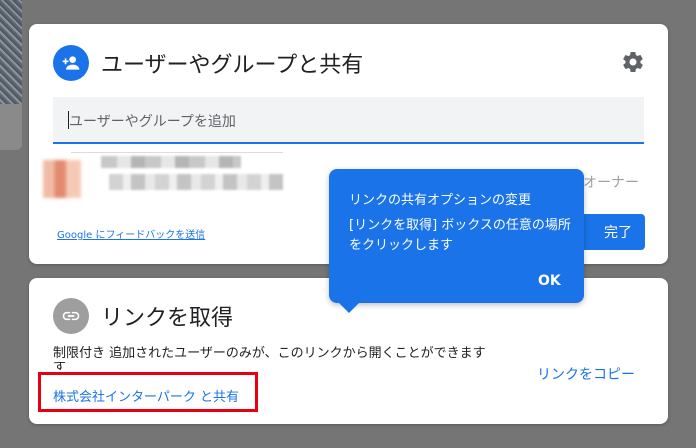 The height and width of the screenshot is (448, 696). What do you see at coordinates (348, 120) in the screenshot?
I see `add-people-input: ユーザーやグループを追加` at bounding box center [348, 120].